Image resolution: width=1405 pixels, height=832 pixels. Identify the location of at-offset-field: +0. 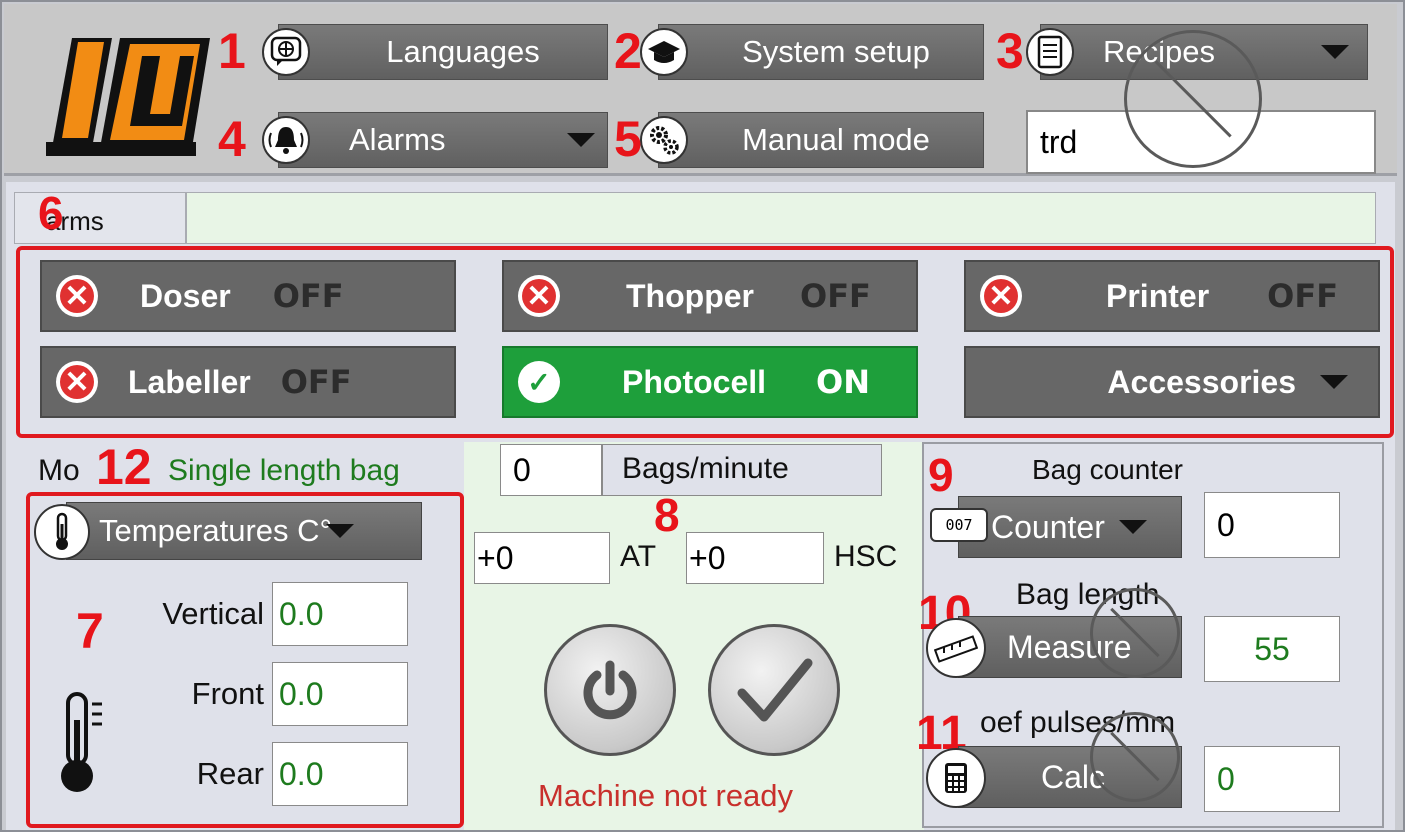
(542, 558).